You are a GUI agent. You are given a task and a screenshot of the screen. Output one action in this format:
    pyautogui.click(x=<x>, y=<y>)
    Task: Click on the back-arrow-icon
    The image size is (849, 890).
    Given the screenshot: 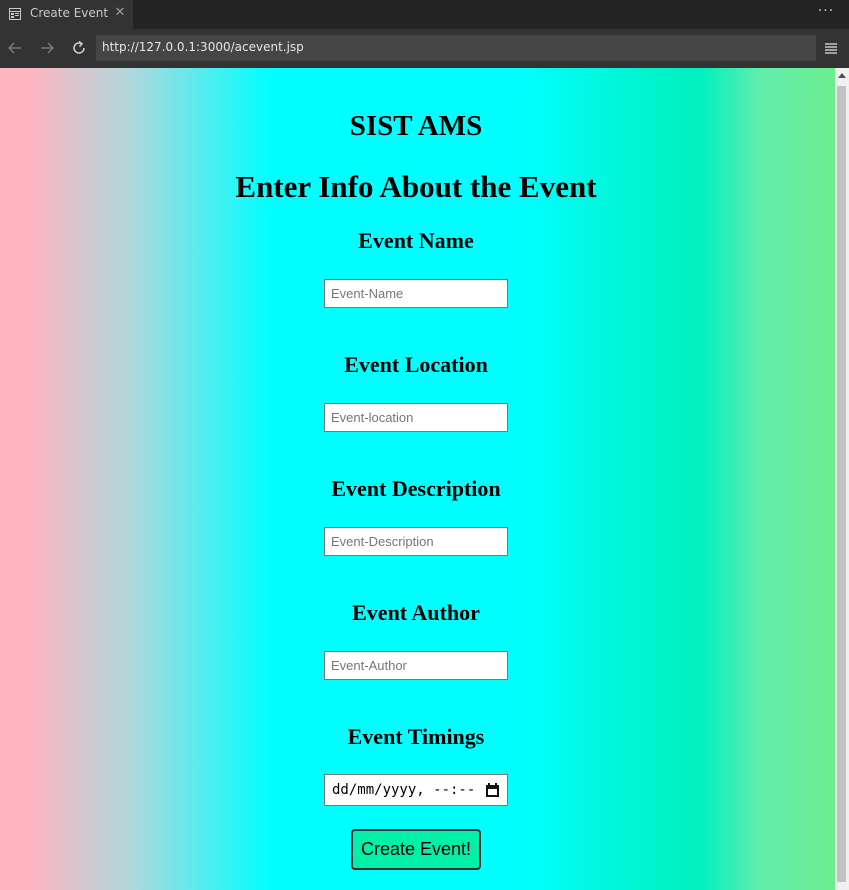 What is the action you would take?
    pyautogui.click(x=15, y=48)
    